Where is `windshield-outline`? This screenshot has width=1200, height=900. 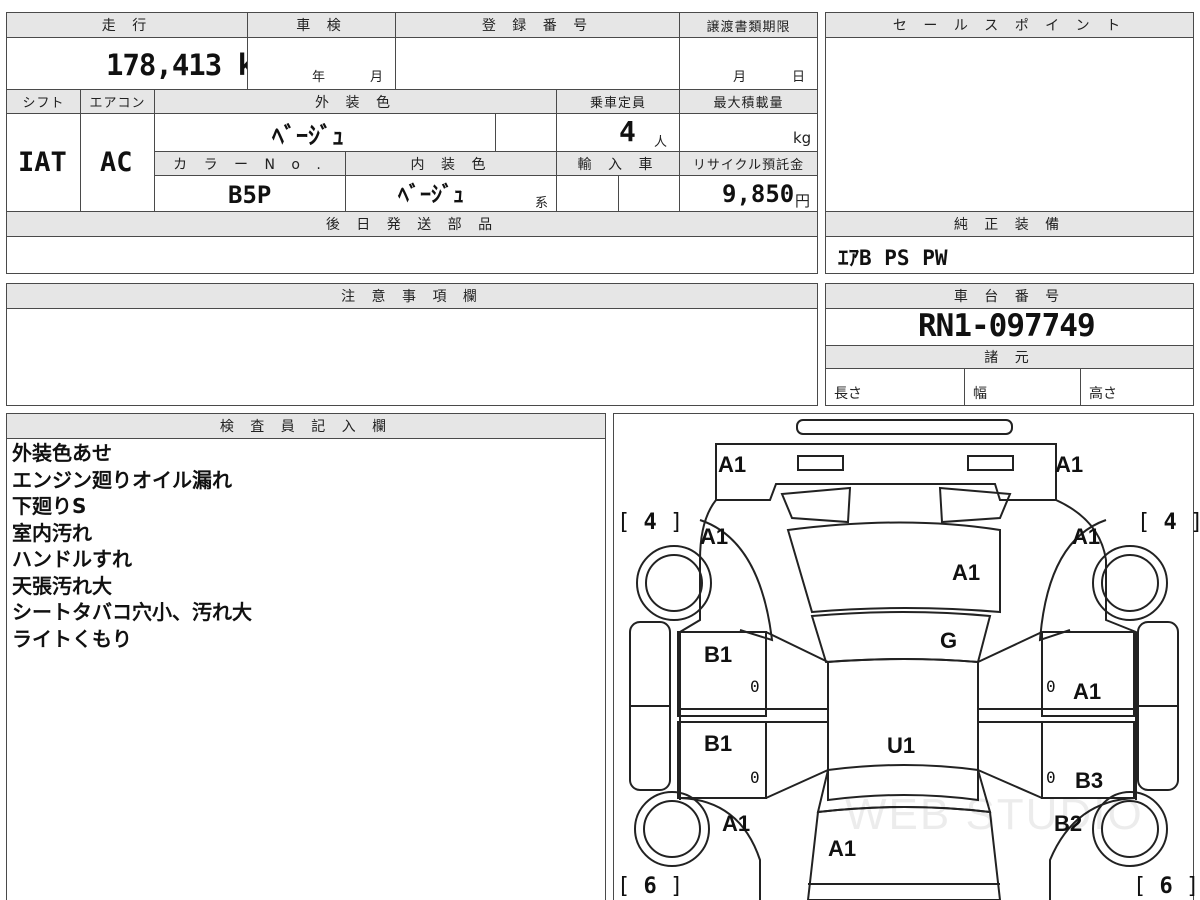 windshield-outline is located at coordinates (901, 637).